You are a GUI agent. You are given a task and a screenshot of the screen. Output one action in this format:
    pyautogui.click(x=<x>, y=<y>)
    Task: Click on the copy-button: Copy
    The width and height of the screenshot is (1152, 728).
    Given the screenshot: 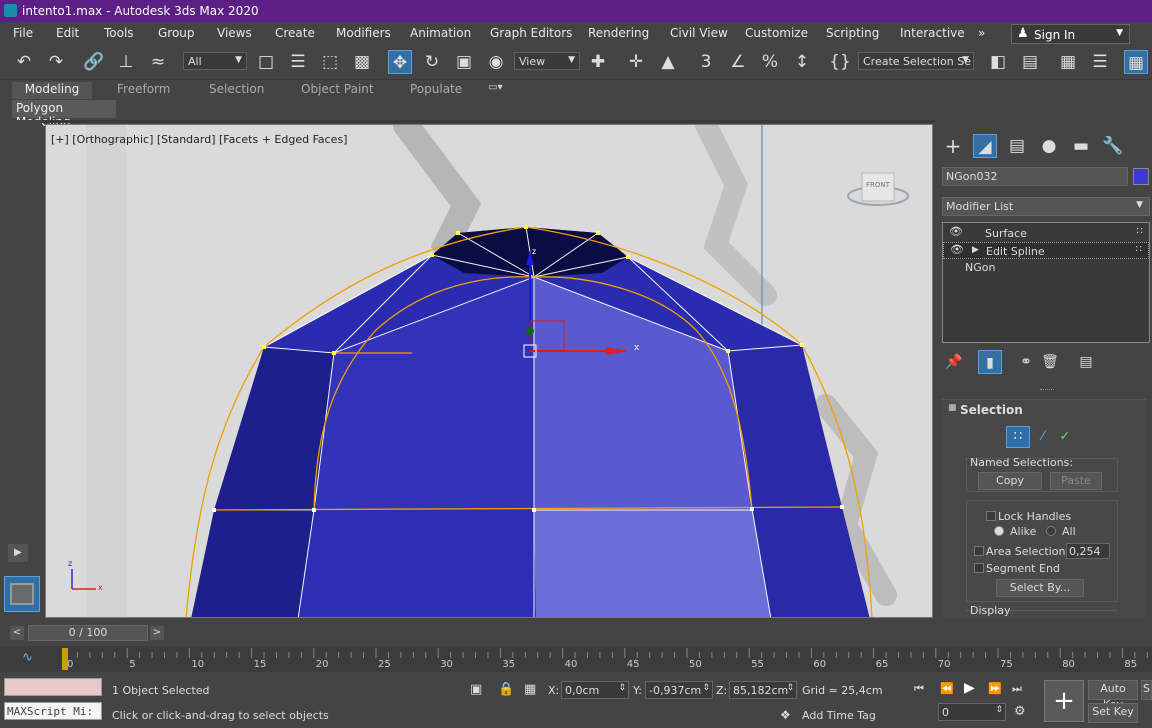 What is the action you would take?
    pyautogui.click(x=1010, y=481)
    